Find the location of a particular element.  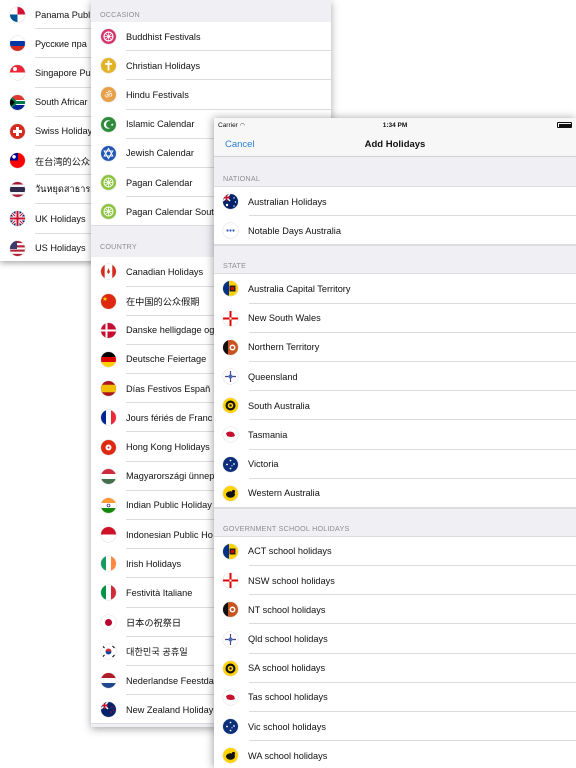

south-korea-flag is located at coordinates (108, 651).